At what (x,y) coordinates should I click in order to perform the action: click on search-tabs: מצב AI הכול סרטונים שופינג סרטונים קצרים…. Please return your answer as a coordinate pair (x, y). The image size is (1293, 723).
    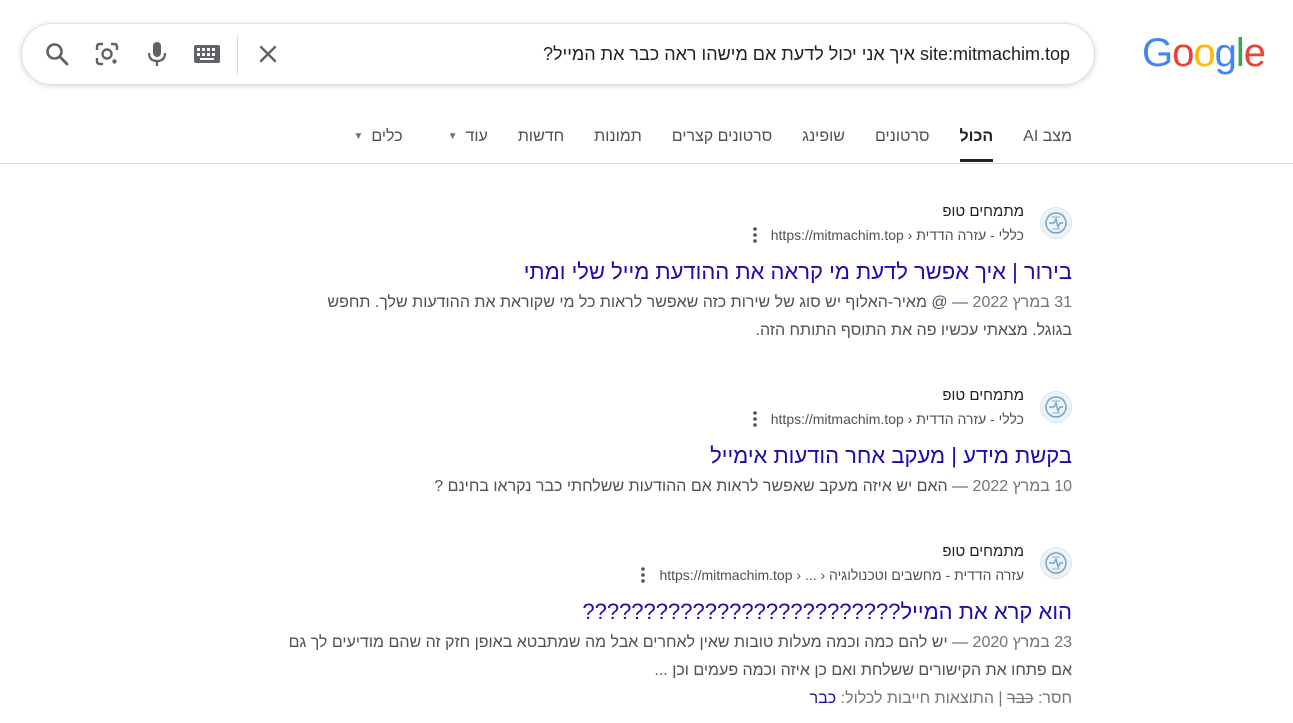
    Looking at the image, I should click on (712, 141).